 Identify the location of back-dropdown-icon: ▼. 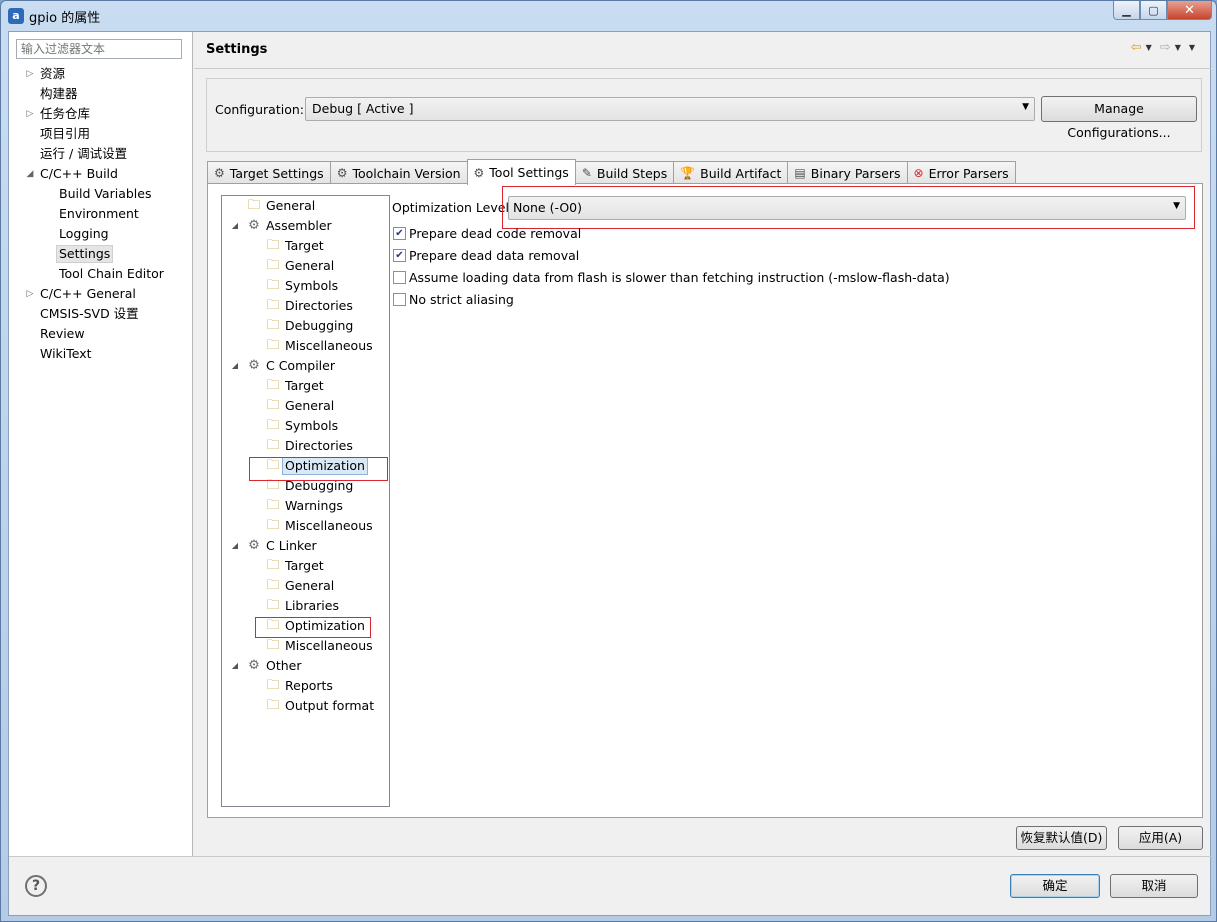
(1149, 47).